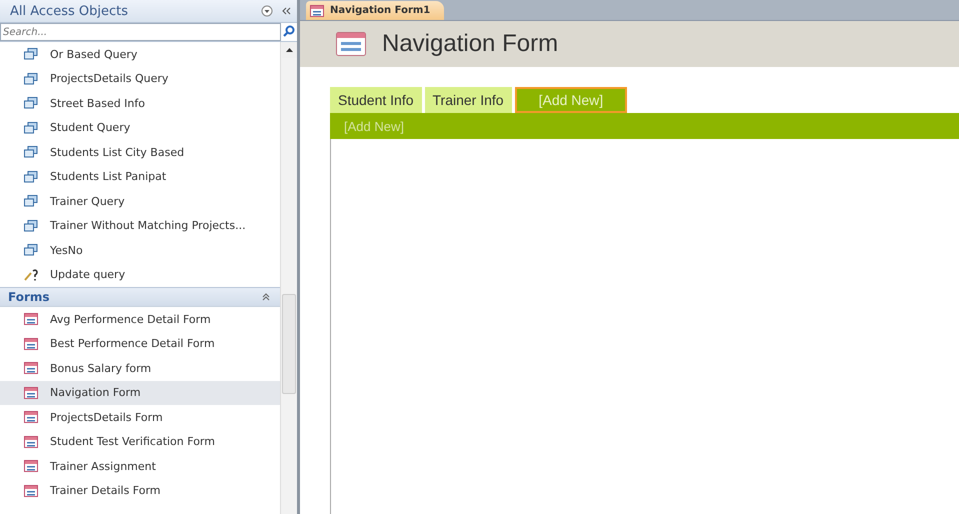 This screenshot has height=514, width=959. I want to click on collapse-pane-button, so click(286, 11).